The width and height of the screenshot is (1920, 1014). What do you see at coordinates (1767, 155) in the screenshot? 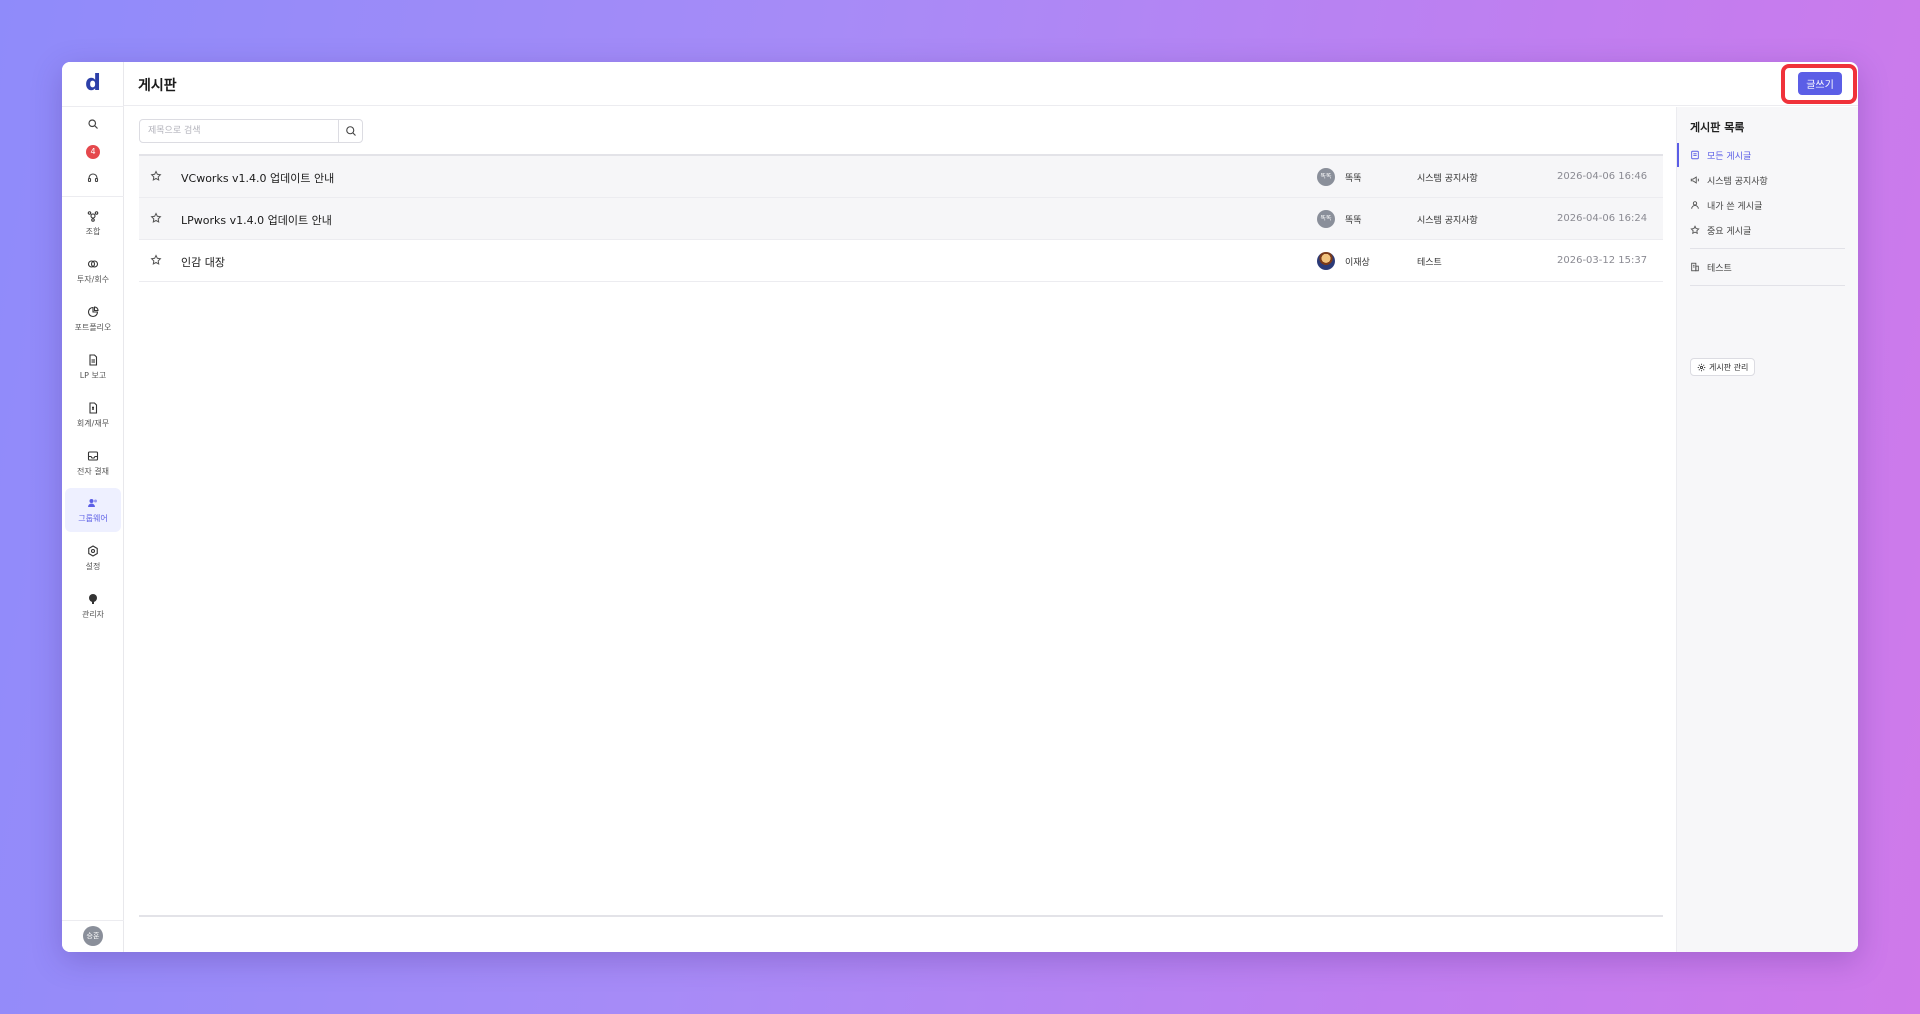
I see `board-item-all-posts: 모든 게시글` at bounding box center [1767, 155].